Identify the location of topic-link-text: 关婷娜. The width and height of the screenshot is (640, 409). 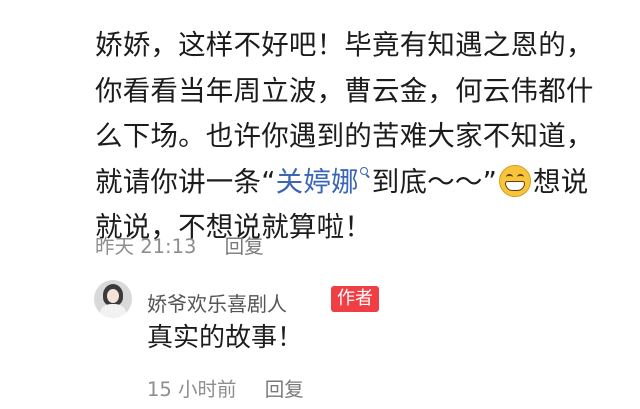
(317, 181).